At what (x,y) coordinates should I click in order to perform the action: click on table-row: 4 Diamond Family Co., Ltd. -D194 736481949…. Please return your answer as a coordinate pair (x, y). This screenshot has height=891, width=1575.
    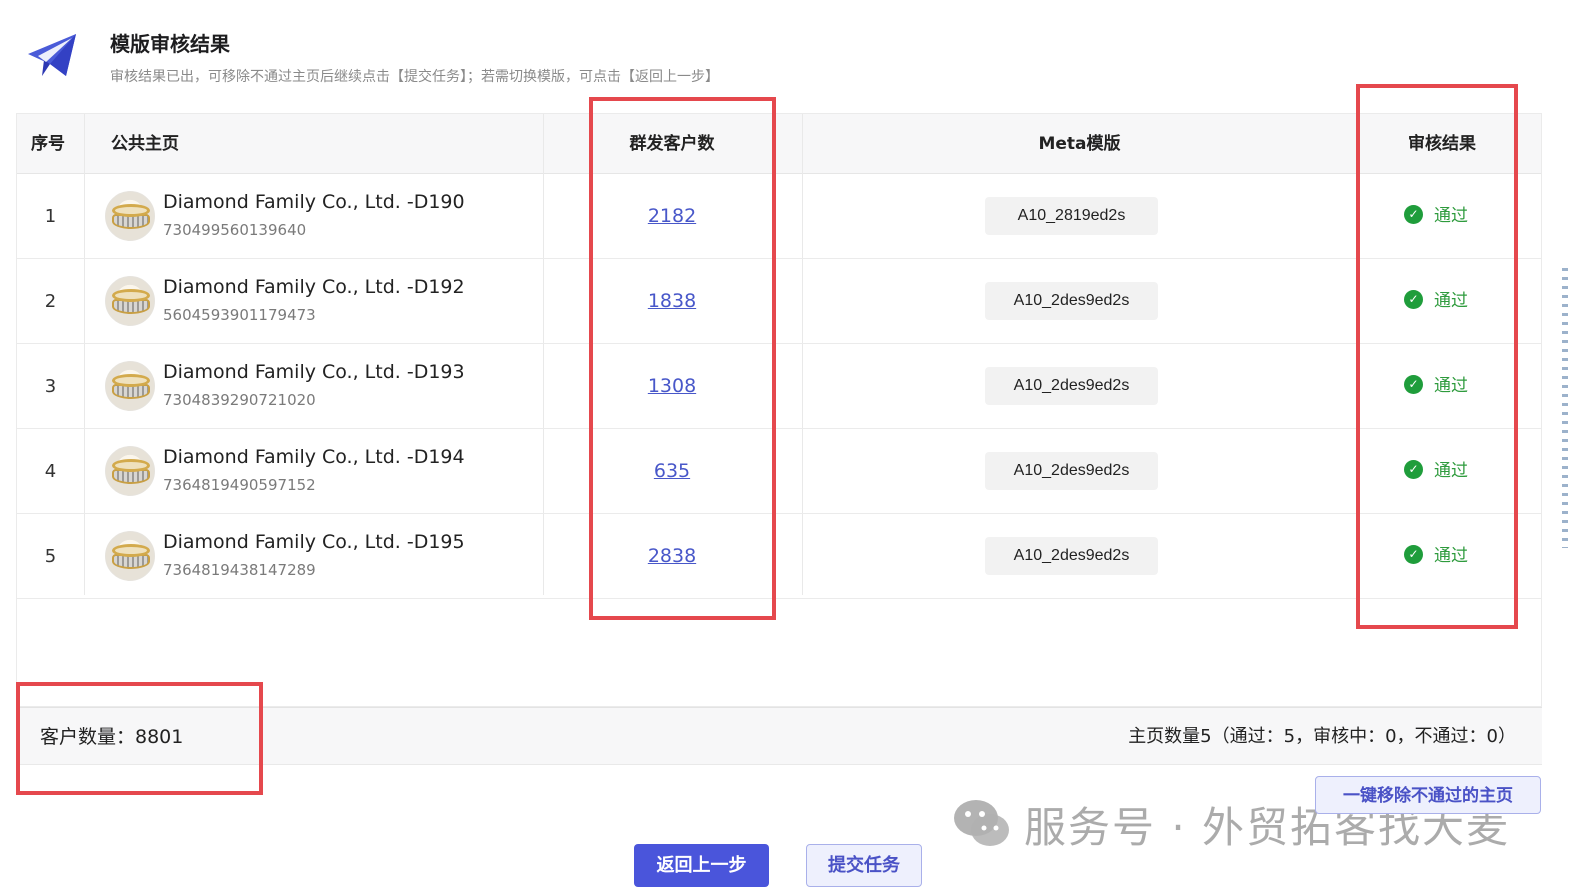
    Looking at the image, I should click on (779, 471).